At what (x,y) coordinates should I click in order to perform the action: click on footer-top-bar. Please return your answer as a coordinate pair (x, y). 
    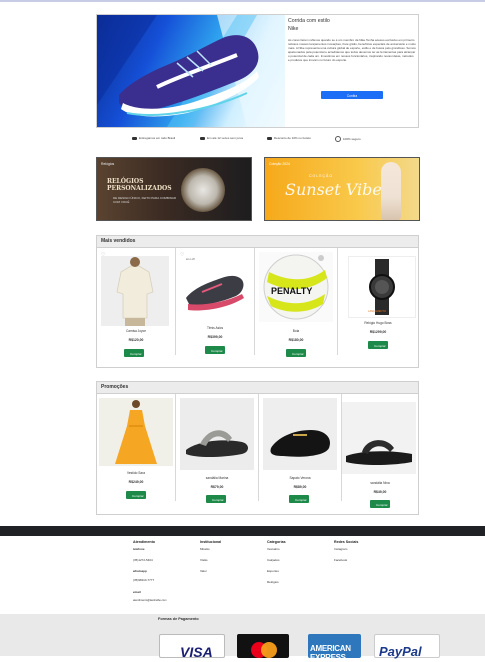
    Looking at the image, I should click on (242, 531).